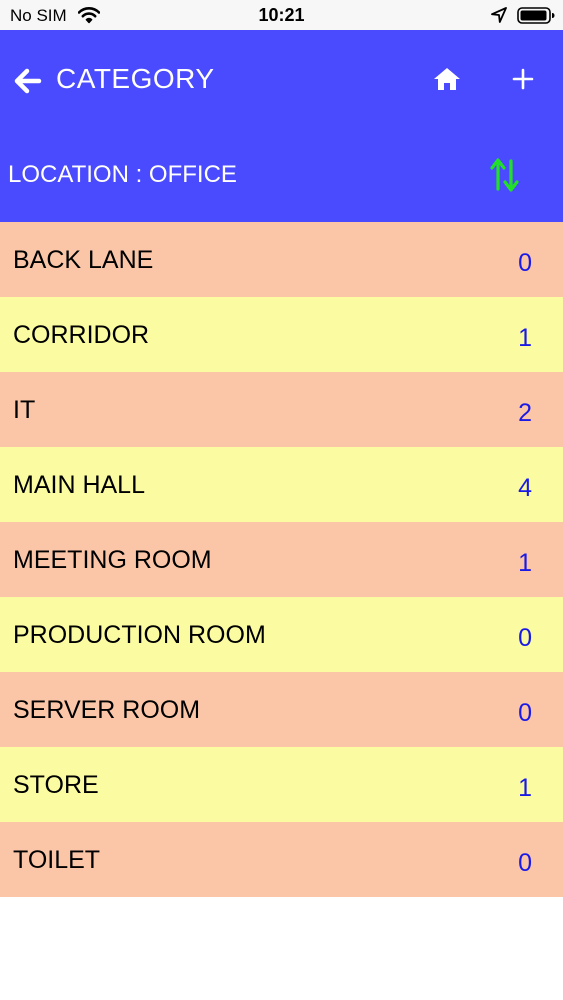  I want to click on list-item: MEETING ROOM 1, so click(281, 559).